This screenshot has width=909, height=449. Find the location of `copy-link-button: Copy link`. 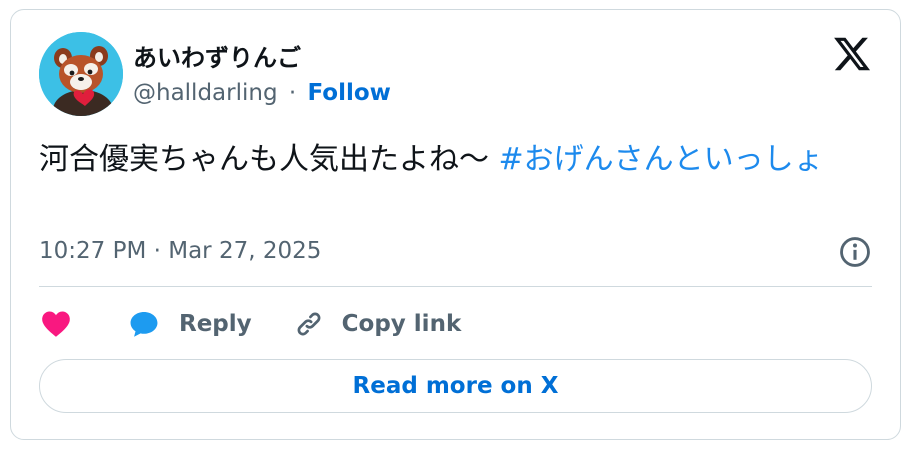

copy-link-button: Copy link is located at coordinates (377, 324).